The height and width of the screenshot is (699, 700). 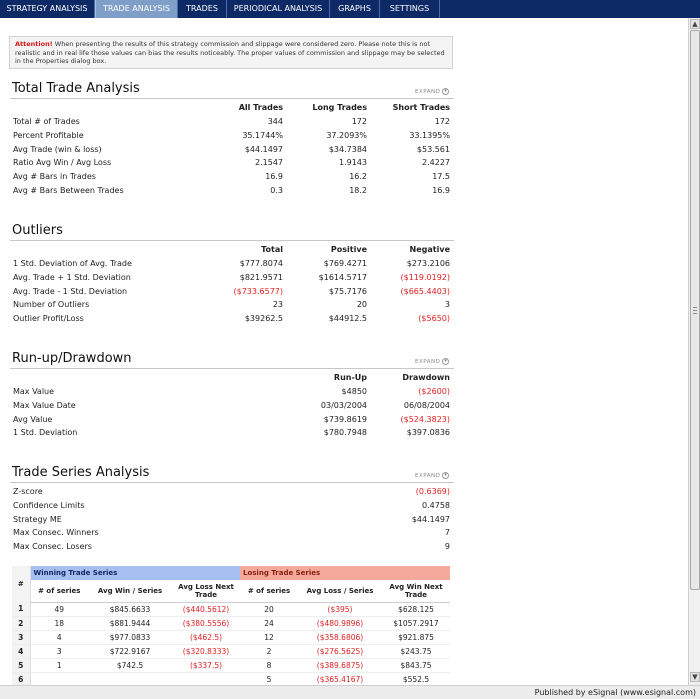 What do you see at coordinates (416, 665) in the screenshot?
I see `table-cell: $843.75` at bounding box center [416, 665].